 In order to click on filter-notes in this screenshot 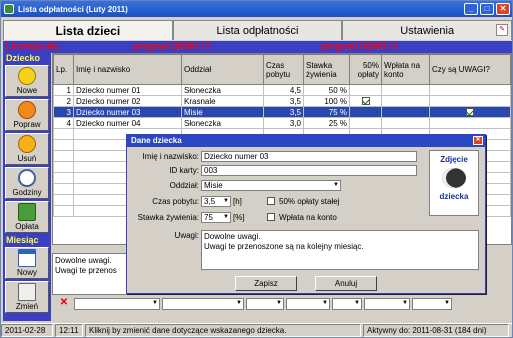, I will do `click(432, 304)`.